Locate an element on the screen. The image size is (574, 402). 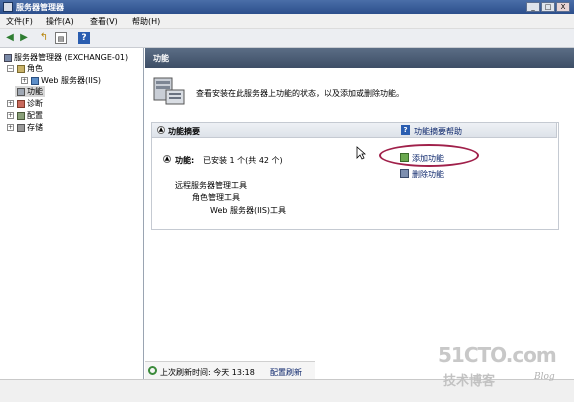
title-bar: 服务器管理器 _ □ X is located at coordinates (287, 7).